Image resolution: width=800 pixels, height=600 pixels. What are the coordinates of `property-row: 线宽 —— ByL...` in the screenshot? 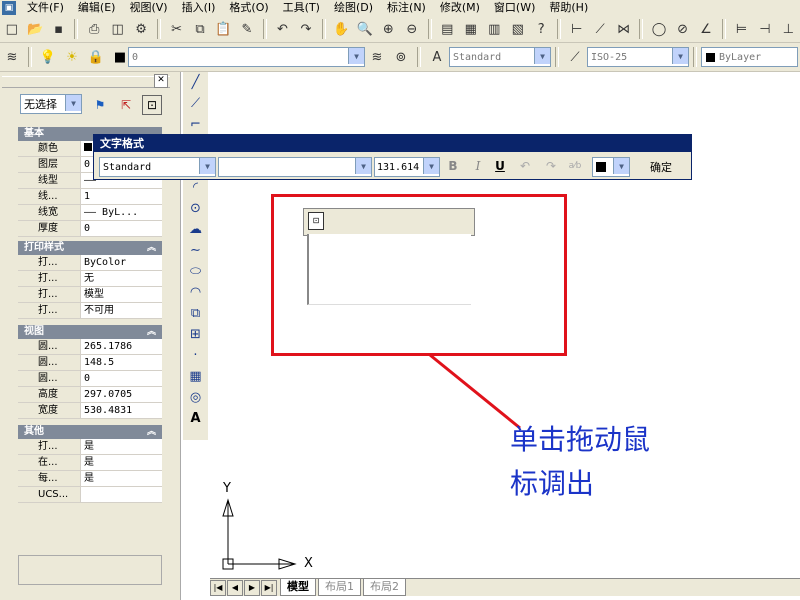 It's located at (90, 213).